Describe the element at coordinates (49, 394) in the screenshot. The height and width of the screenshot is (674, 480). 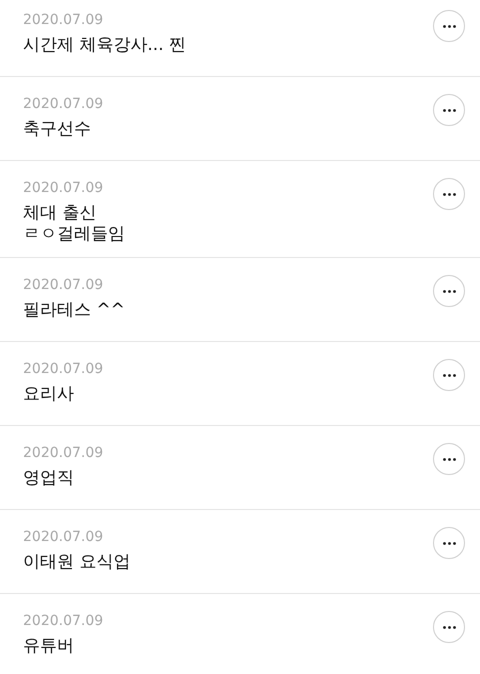
I see `post-text: 요리사` at that location.